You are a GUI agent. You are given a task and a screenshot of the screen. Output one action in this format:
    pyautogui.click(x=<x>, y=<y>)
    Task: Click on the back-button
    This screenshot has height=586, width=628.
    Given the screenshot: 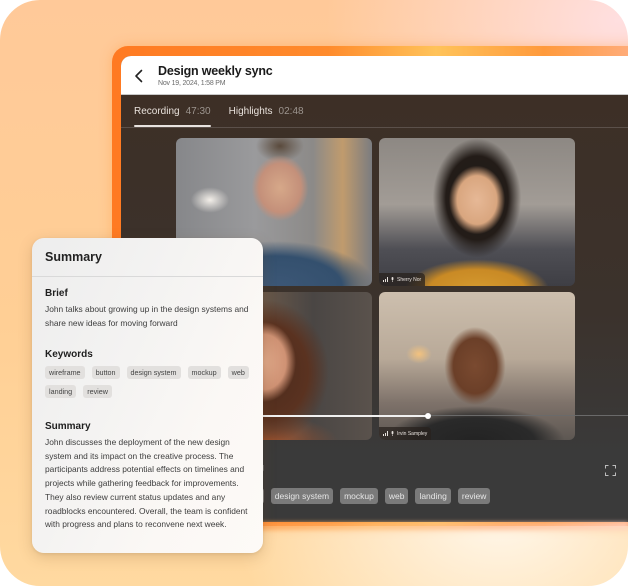 What is the action you would take?
    pyautogui.click(x=139, y=76)
    